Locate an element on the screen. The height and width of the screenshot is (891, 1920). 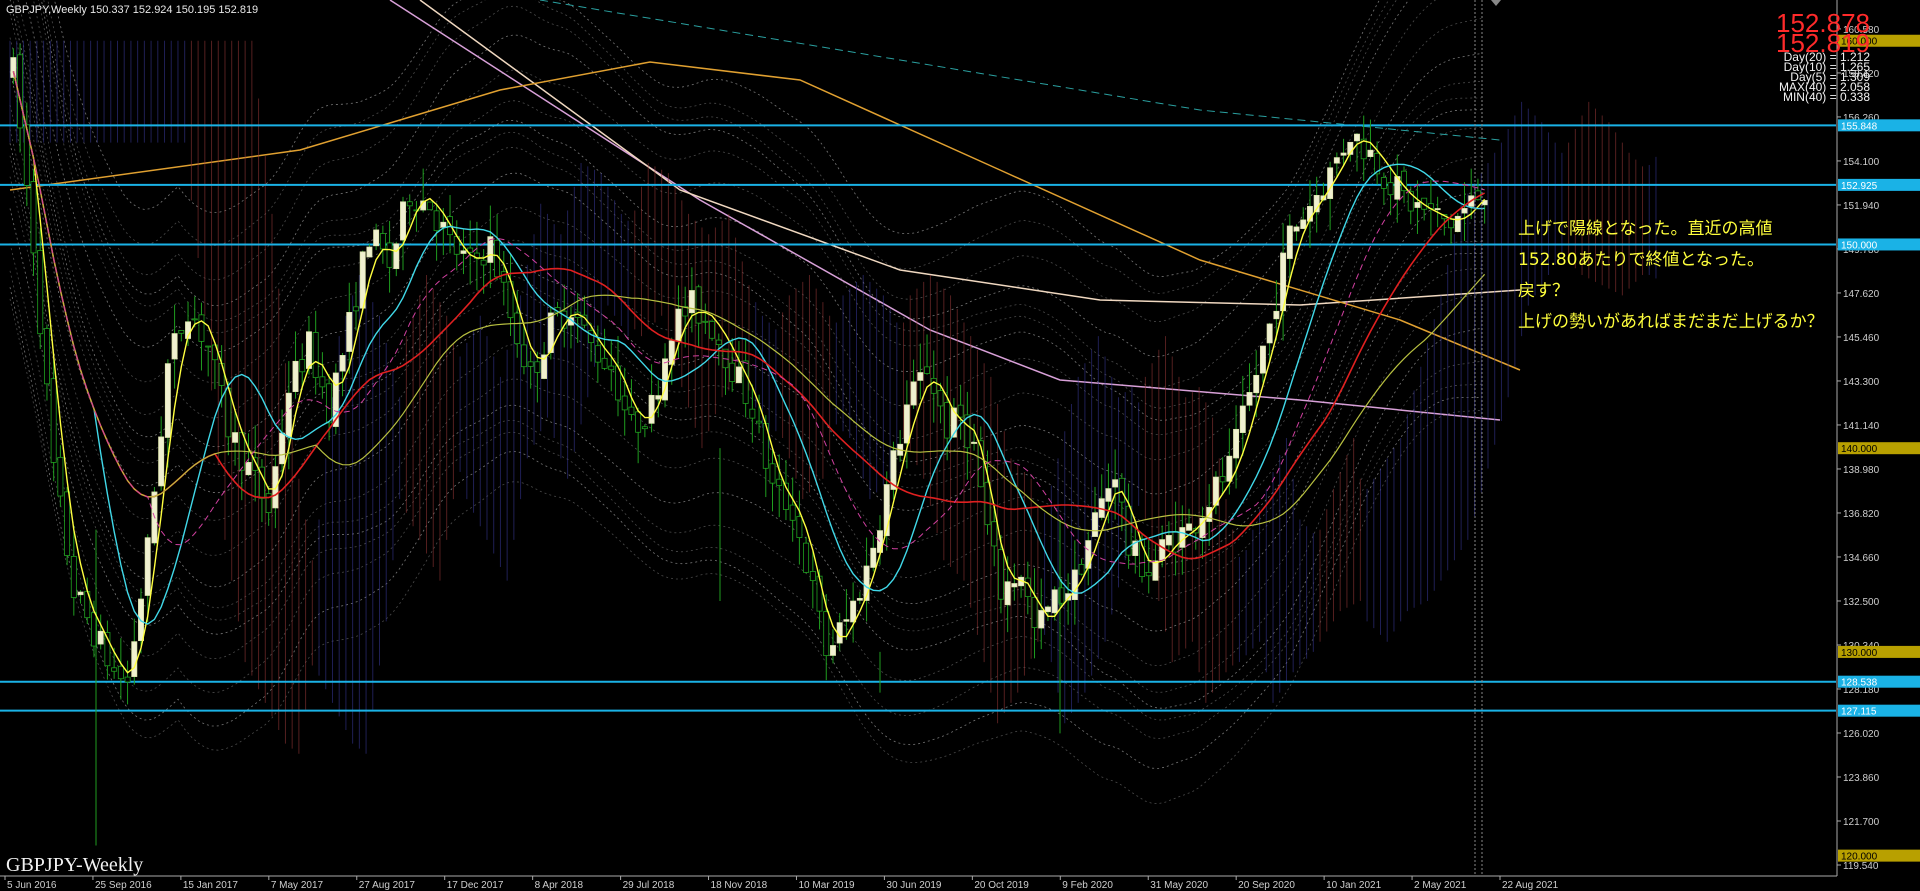
price-tag-label: 120.000 is located at coordinates (1859, 857).